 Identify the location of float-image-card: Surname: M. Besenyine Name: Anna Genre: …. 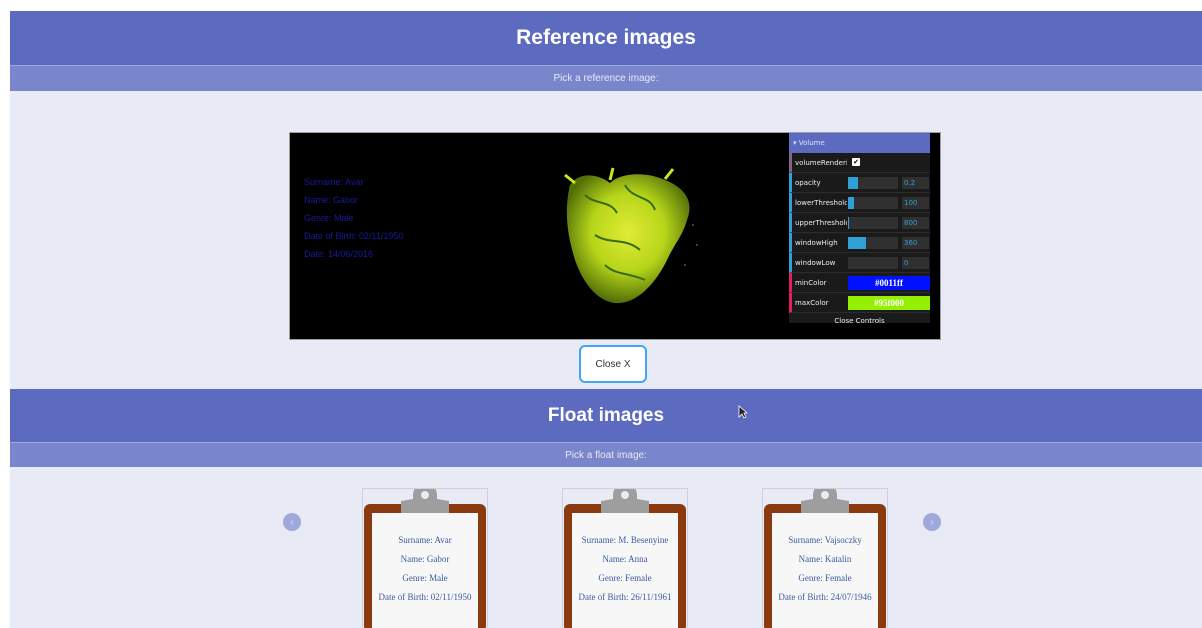
(625, 558).